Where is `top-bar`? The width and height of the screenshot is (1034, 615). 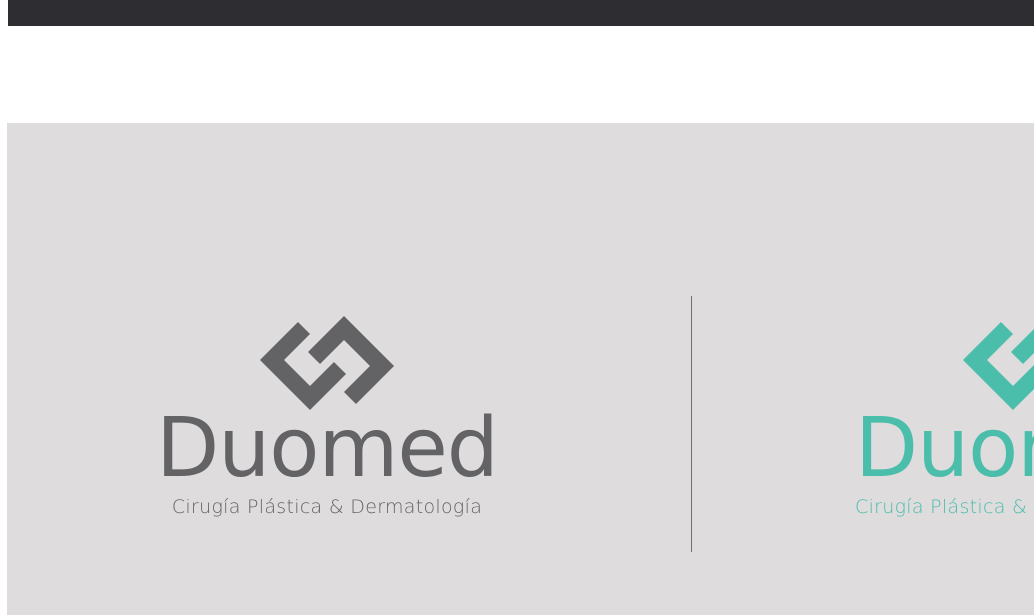
top-bar is located at coordinates (521, 13).